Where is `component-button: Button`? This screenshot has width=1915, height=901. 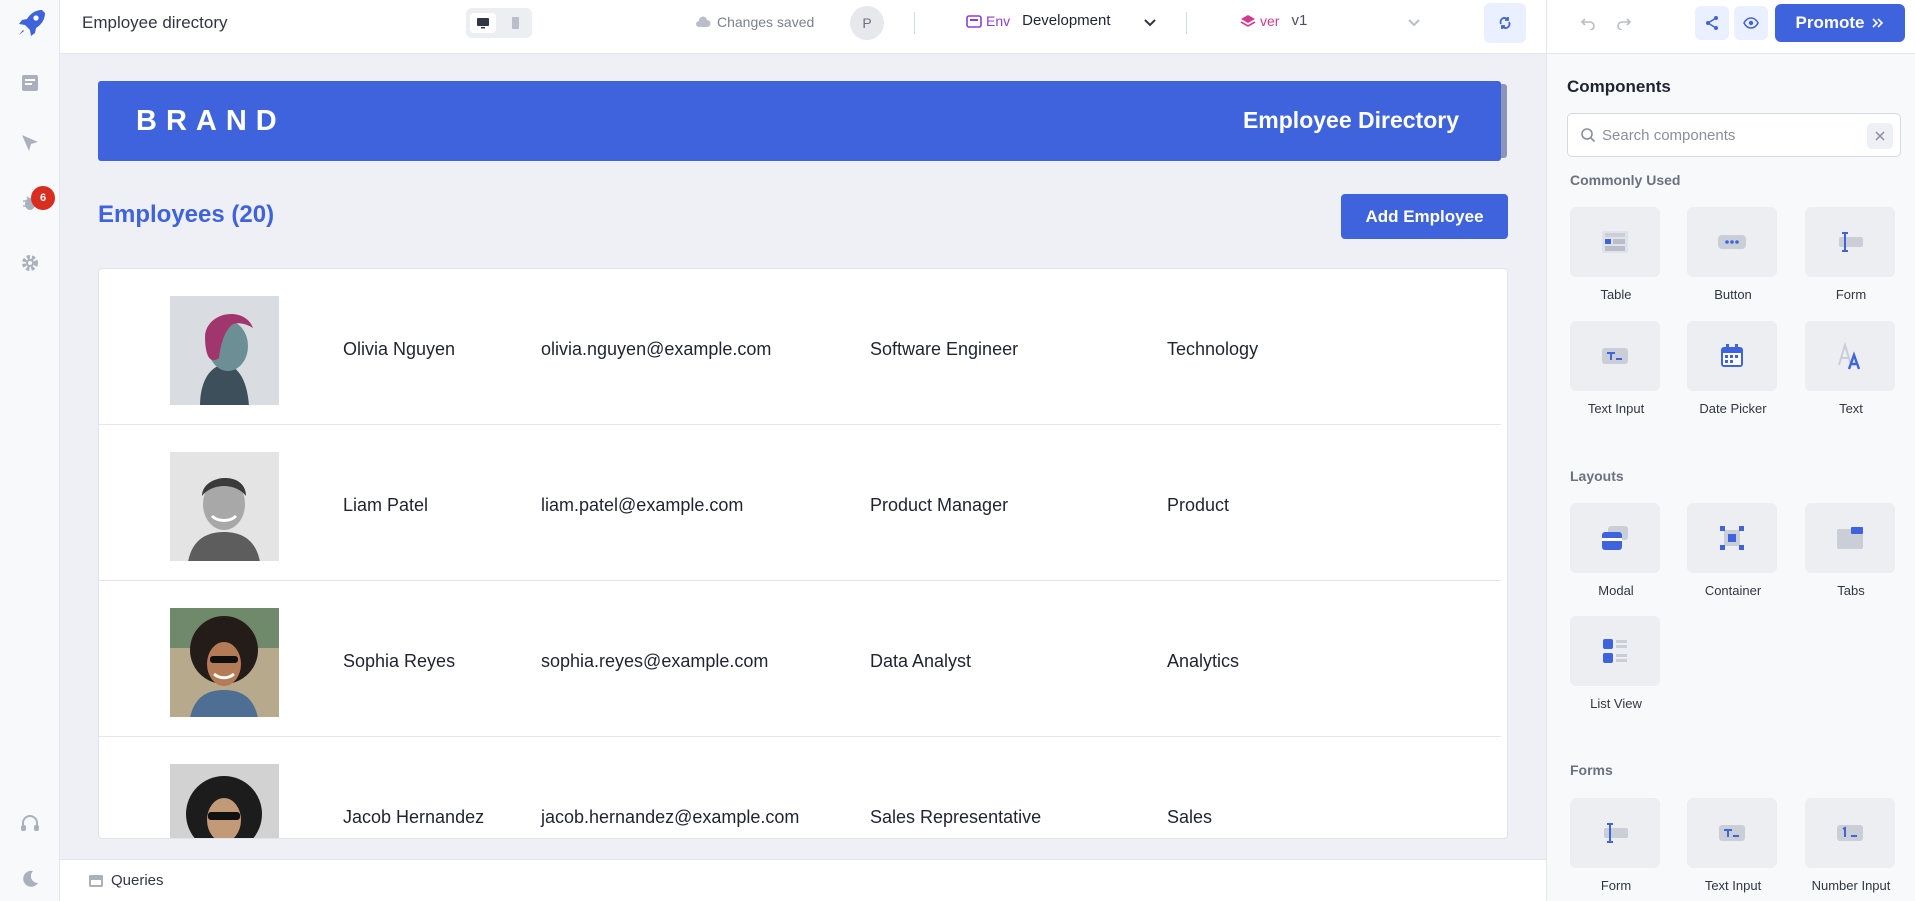
component-button: Button is located at coordinates (1733, 254).